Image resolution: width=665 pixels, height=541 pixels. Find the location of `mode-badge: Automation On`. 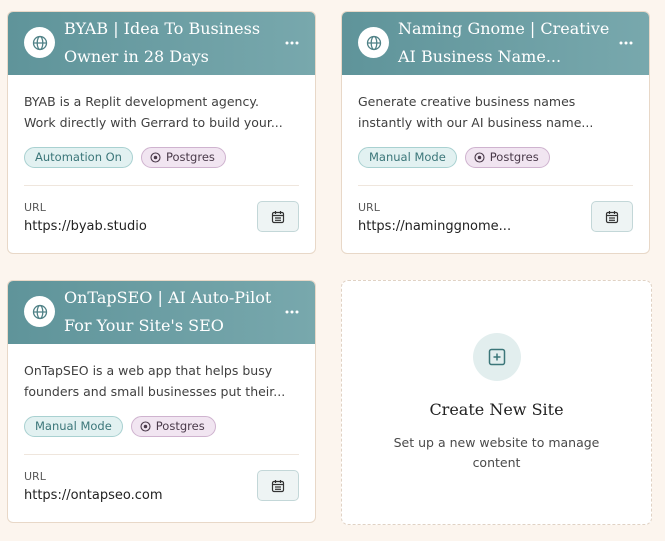

mode-badge: Automation On is located at coordinates (78, 157).